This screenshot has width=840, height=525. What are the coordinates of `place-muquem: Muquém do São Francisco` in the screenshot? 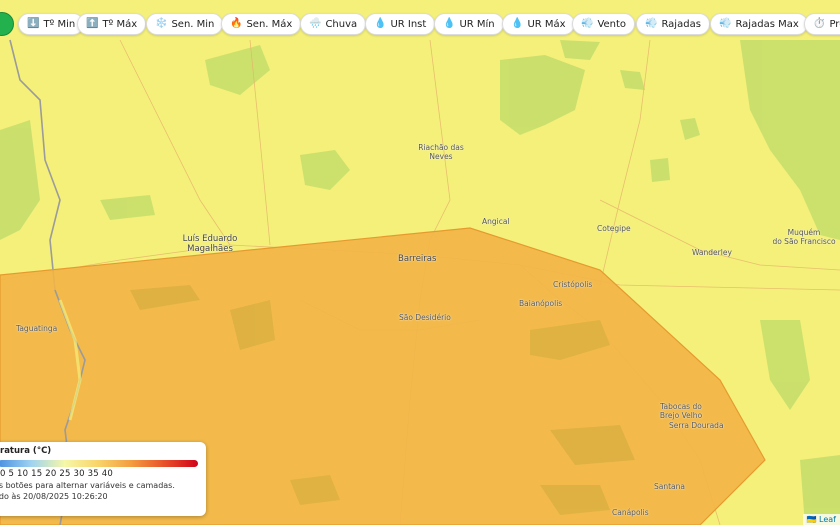 It's located at (804, 237).